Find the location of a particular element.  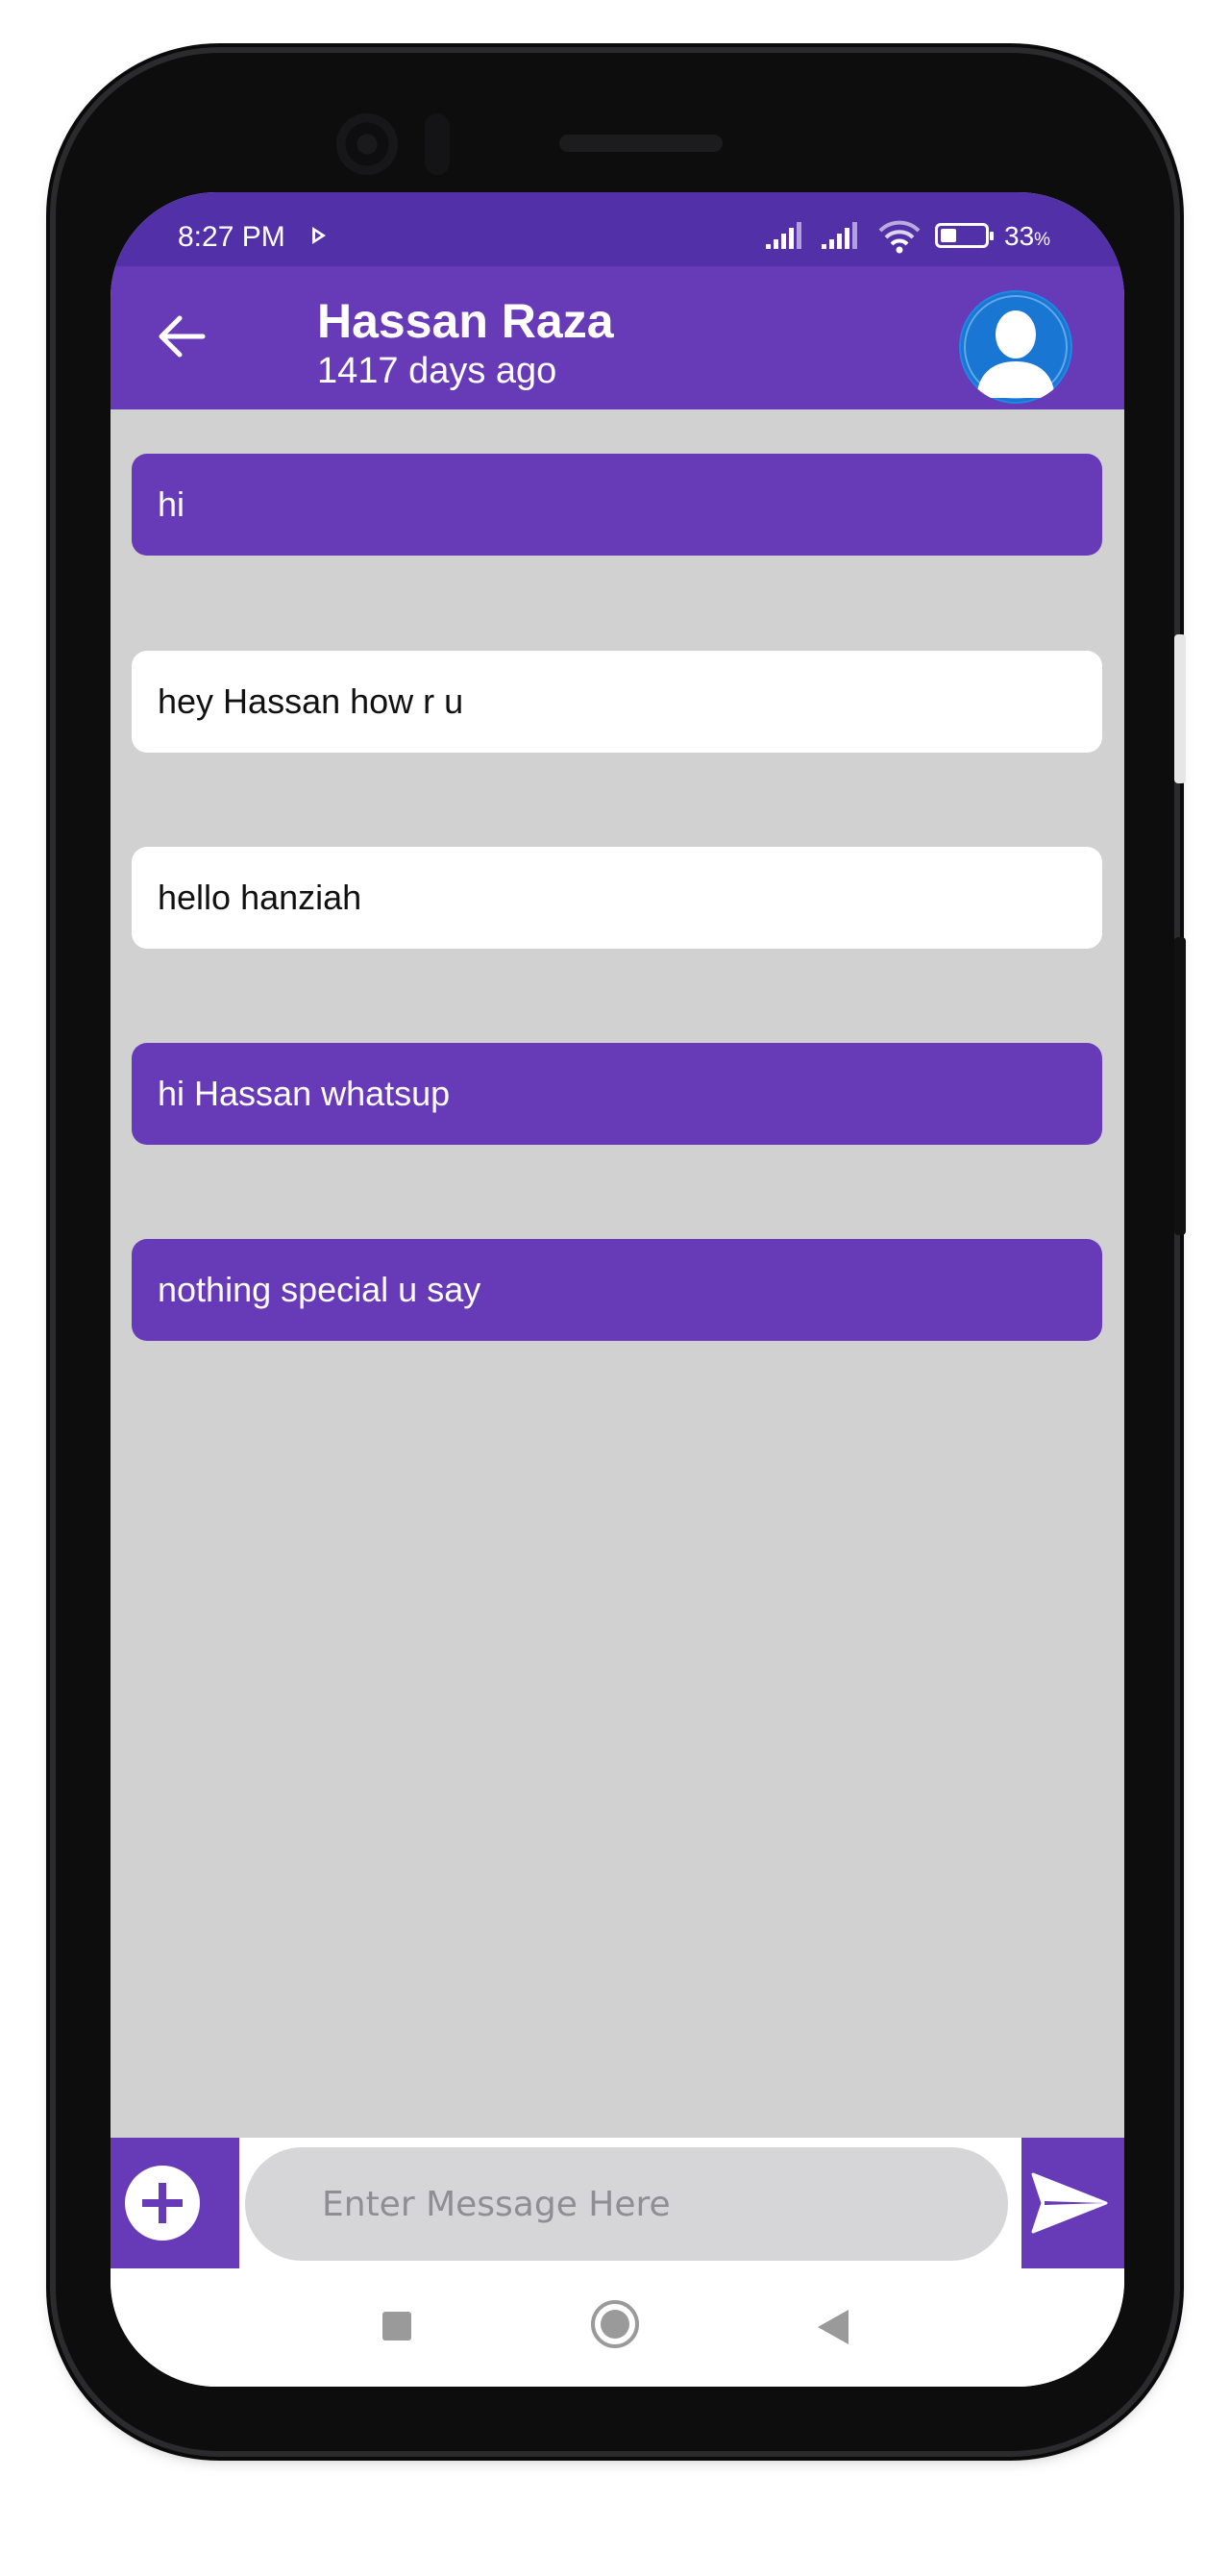

battery-icon is located at coordinates (965, 236).